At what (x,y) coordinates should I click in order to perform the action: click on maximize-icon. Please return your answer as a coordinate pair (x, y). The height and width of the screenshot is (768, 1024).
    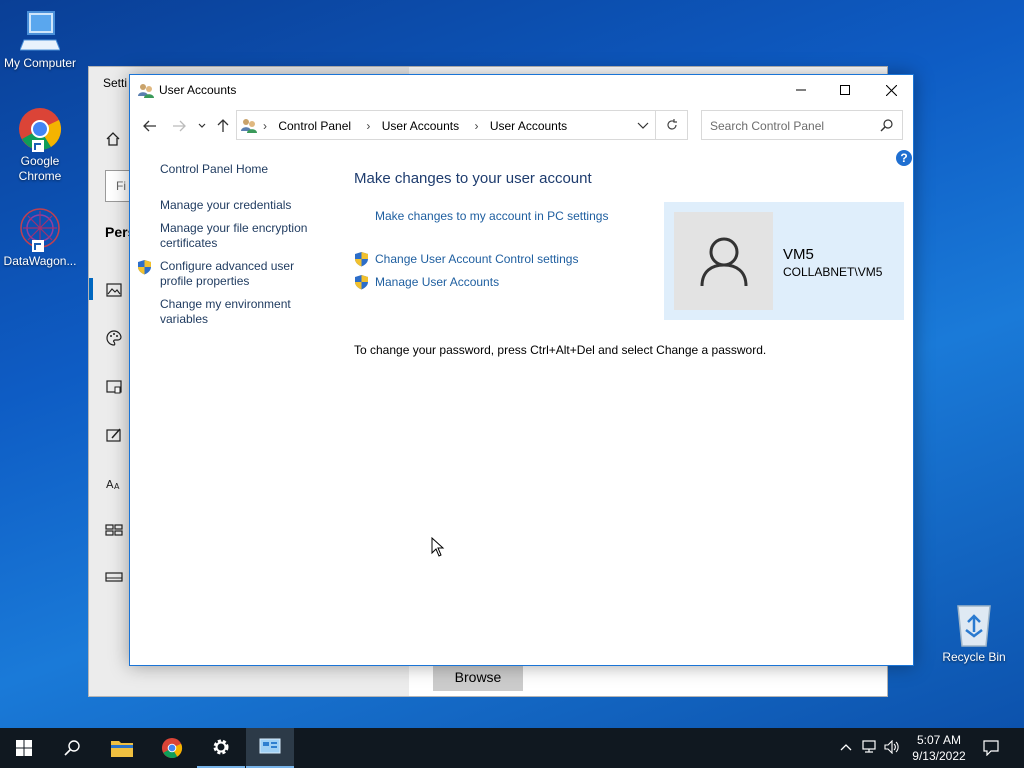
    Looking at the image, I should click on (845, 90).